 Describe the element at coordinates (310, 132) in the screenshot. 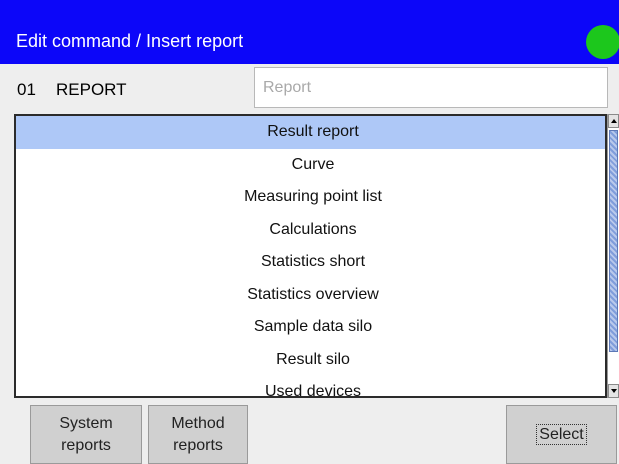

I see `list-item: Result report` at that location.